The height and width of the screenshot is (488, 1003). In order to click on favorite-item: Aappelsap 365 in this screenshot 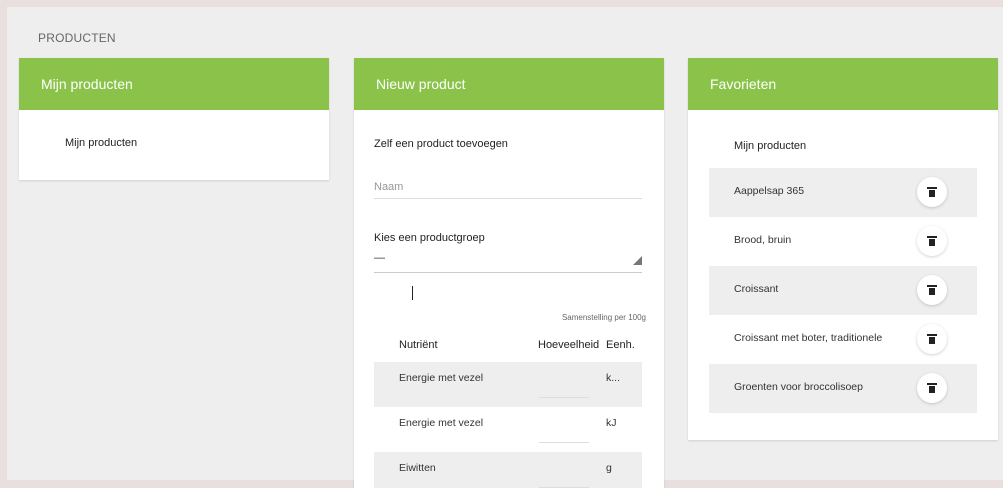, I will do `click(843, 192)`.